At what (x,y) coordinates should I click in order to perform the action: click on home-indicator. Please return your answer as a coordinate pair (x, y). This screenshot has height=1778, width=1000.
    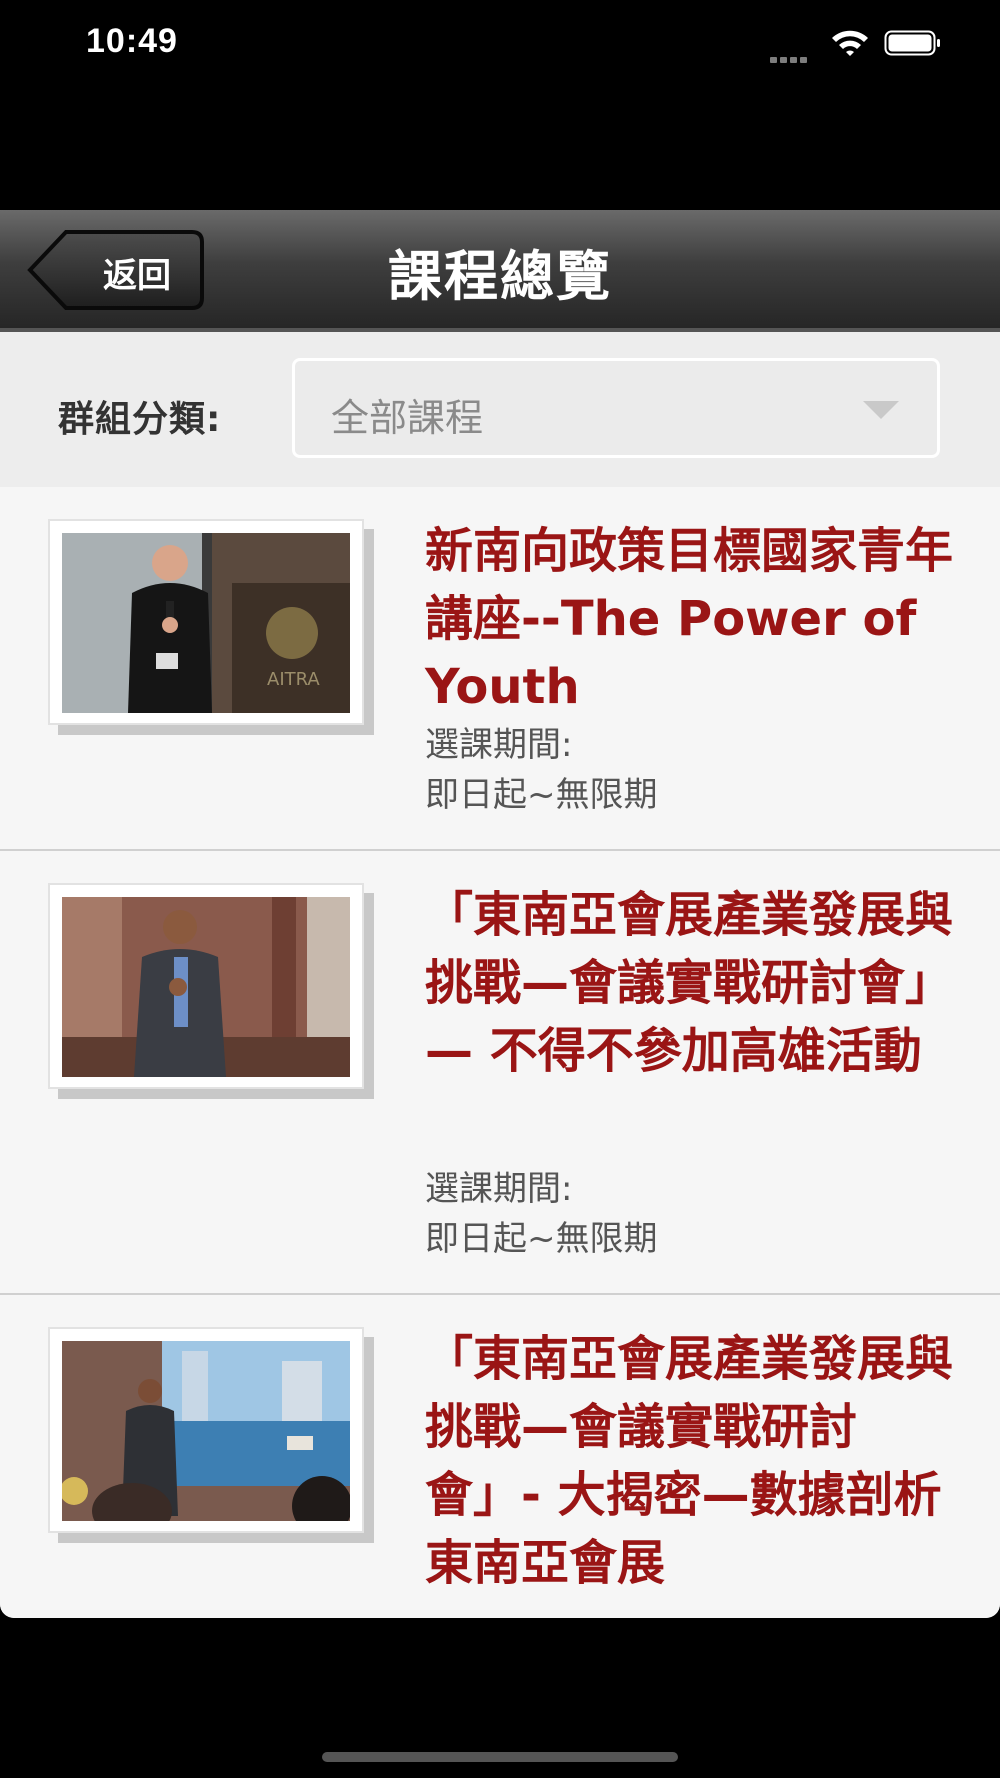
    Looking at the image, I should click on (500, 1757).